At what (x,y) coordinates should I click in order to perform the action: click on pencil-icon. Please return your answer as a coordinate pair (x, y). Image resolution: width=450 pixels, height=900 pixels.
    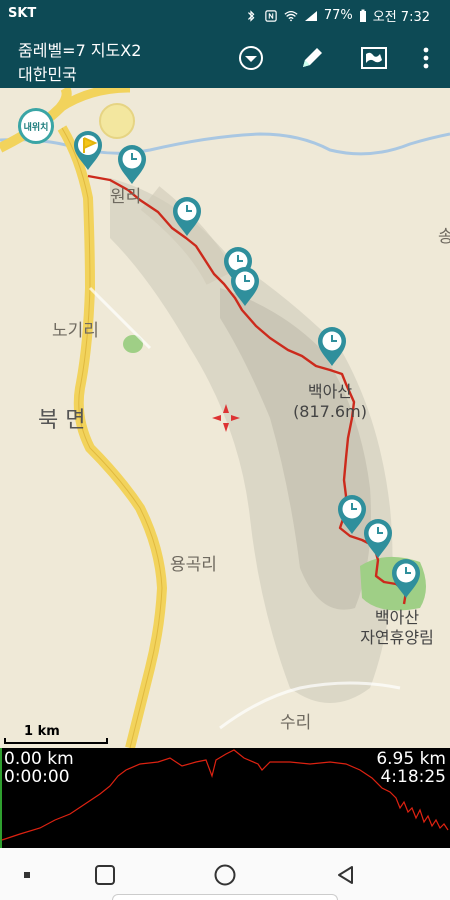
    Looking at the image, I should click on (312, 57).